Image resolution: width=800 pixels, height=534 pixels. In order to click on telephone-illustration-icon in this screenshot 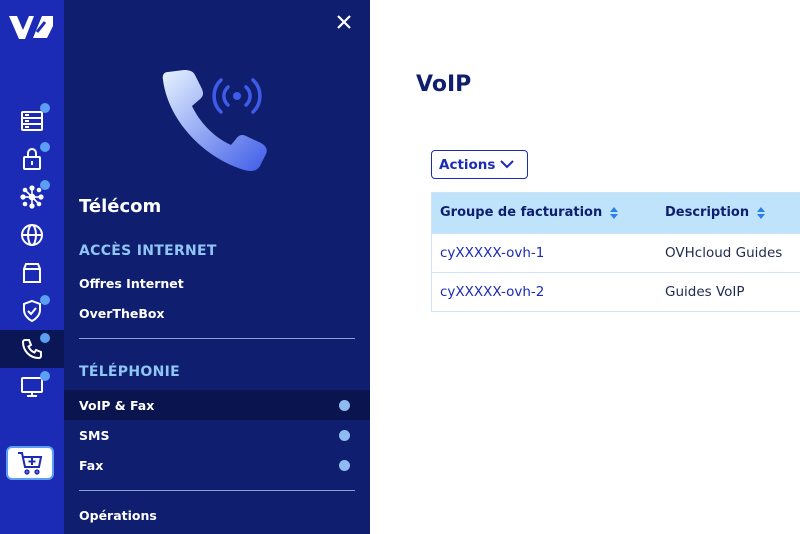, I will do `click(216, 121)`.